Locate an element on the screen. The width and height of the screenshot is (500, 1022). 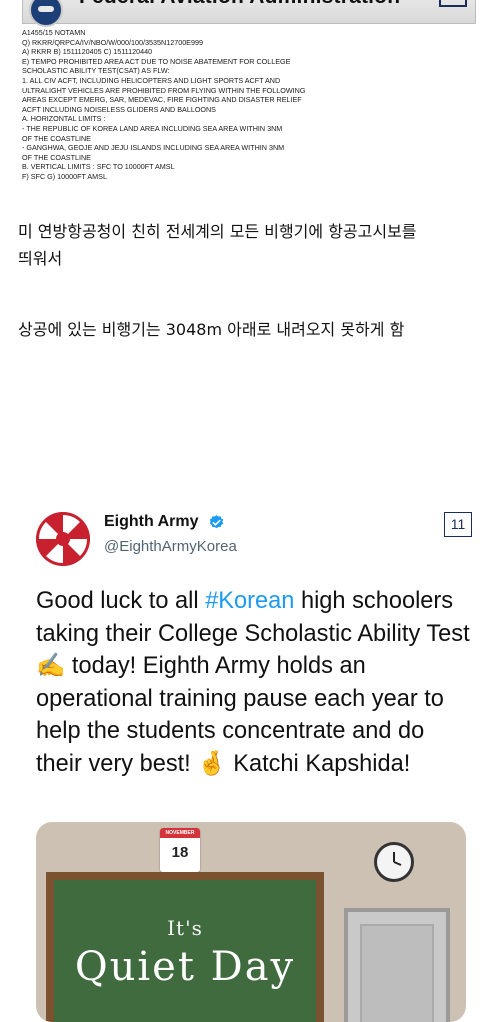
korean-caption-line2: 띄워서 is located at coordinates (40, 258).